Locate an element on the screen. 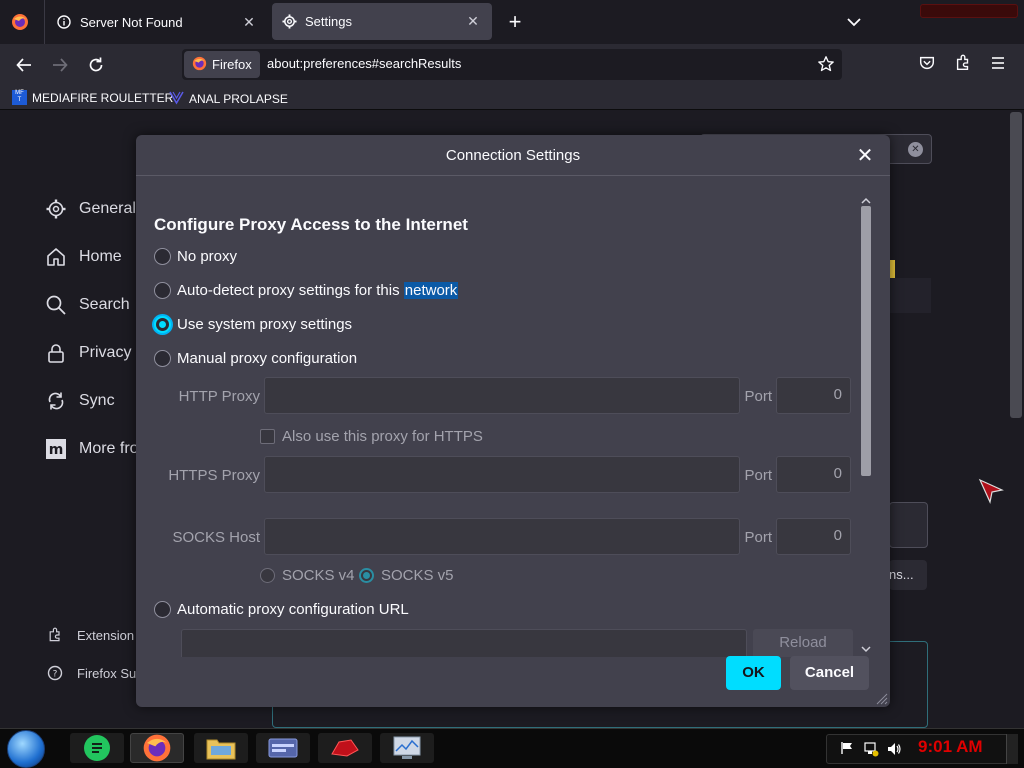 This screenshot has width=1024, height=768. sidebar-item-sync: Sync is located at coordinates (80, 401).